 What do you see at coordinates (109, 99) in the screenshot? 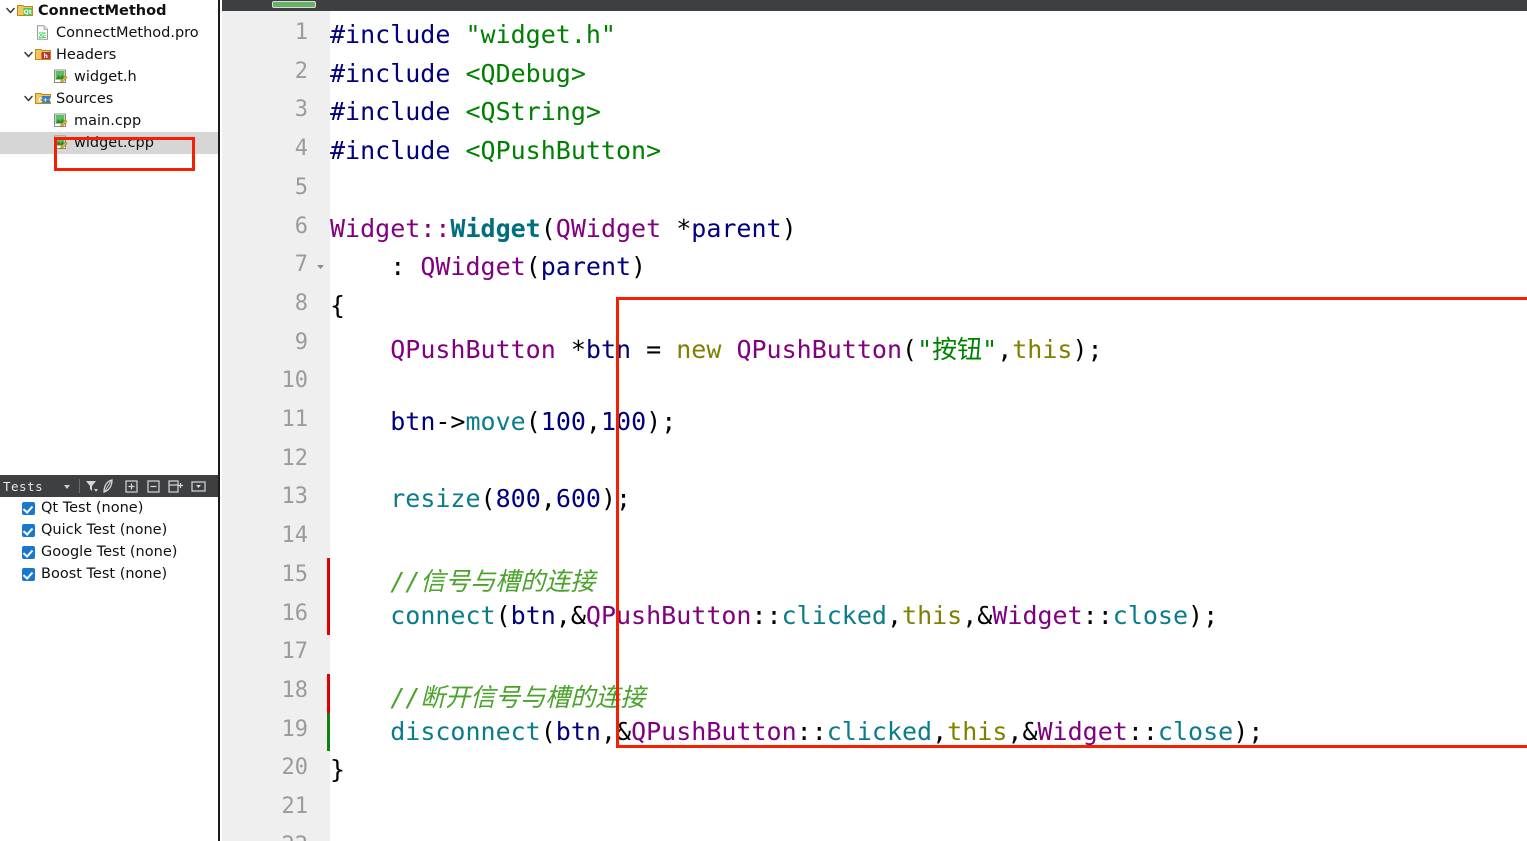
I see `tree-item-sources: C++ Sources` at bounding box center [109, 99].